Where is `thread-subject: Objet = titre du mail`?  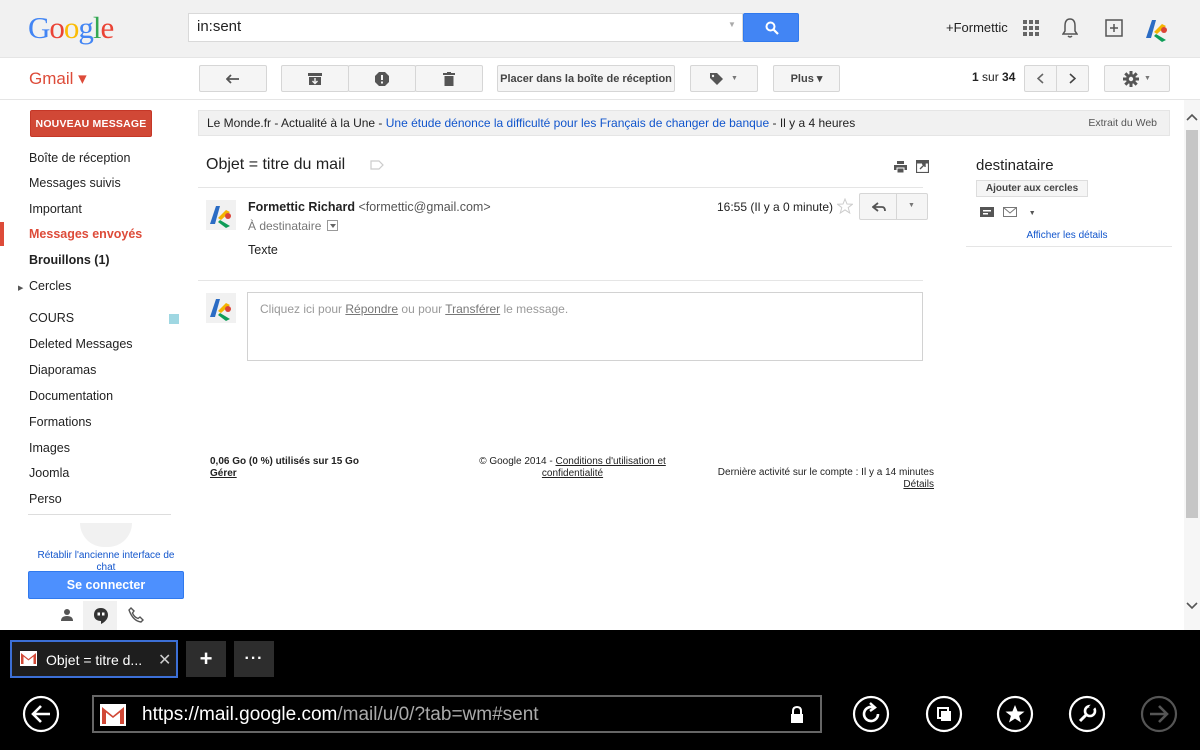
thread-subject: Objet = titre du mail is located at coordinates (276, 164).